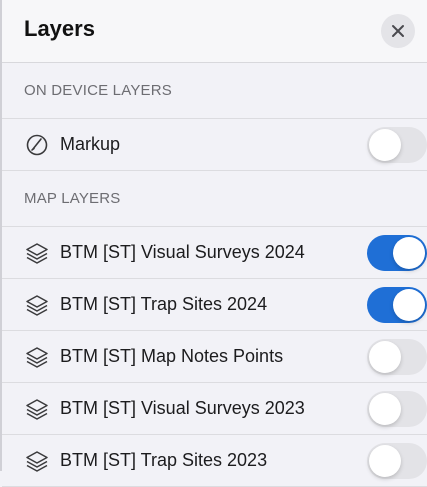 This screenshot has width=427, height=487. What do you see at coordinates (90, 144) in the screenshot?
I see `layer-label: Markup` at bounding box center [90, 144].